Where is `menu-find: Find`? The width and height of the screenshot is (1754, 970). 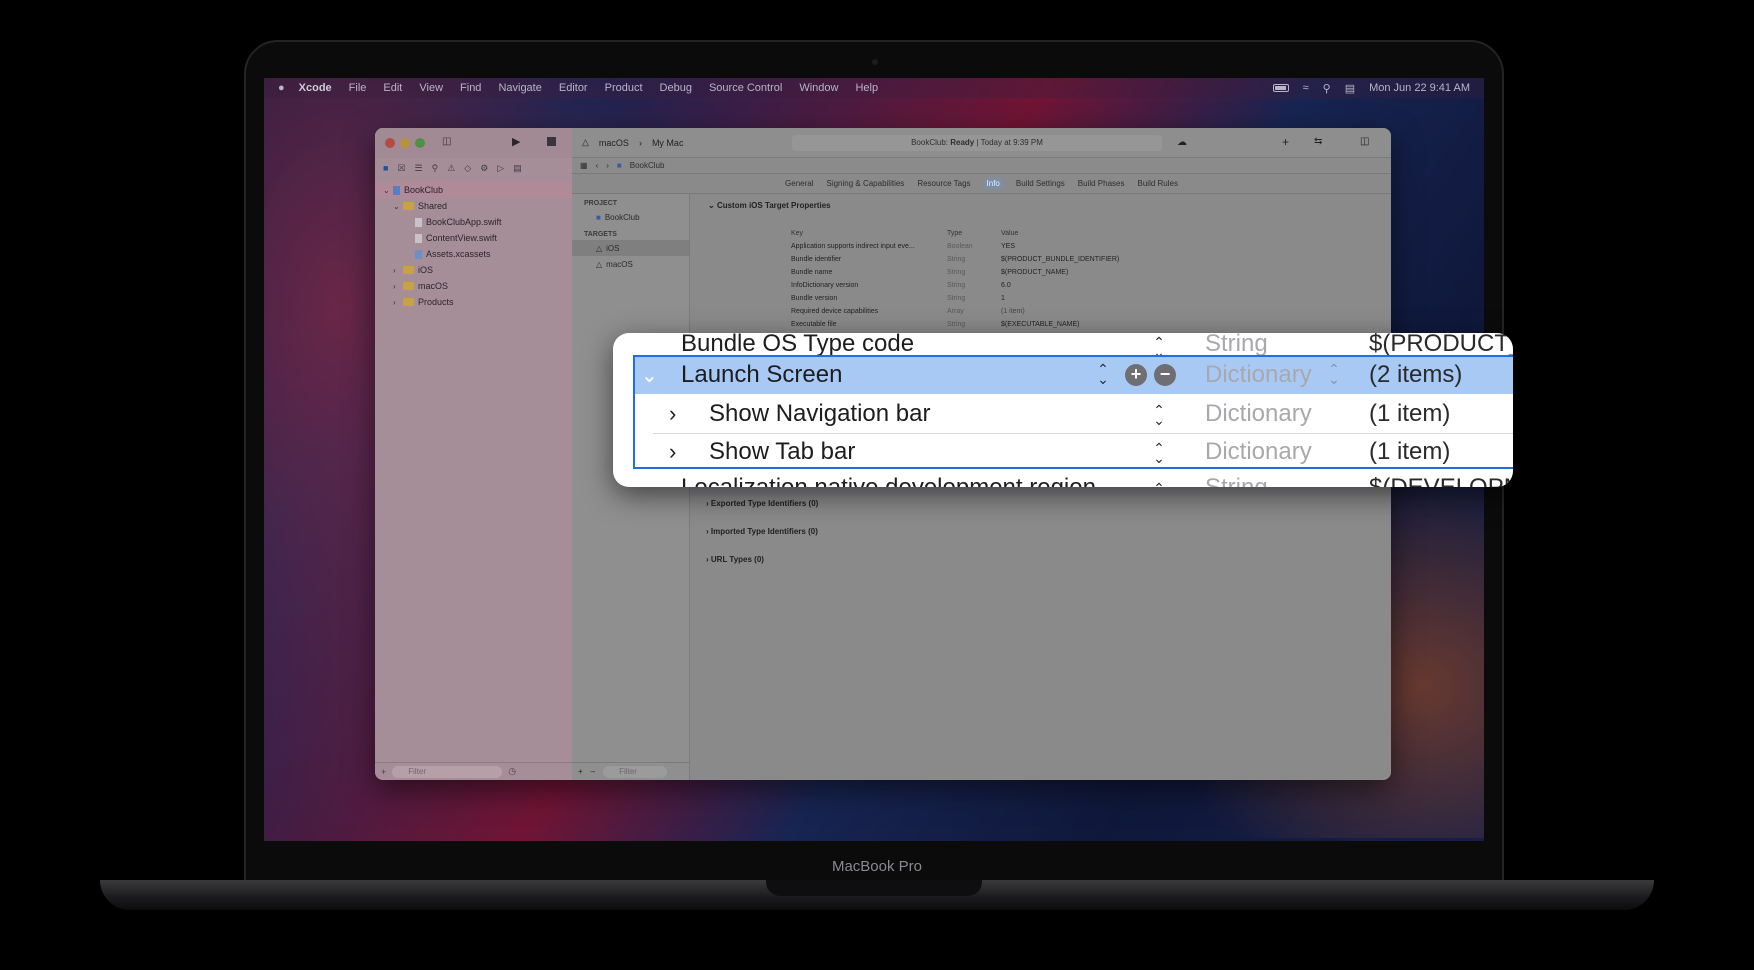
menu-find: Find is located at coordinates (470, 88).